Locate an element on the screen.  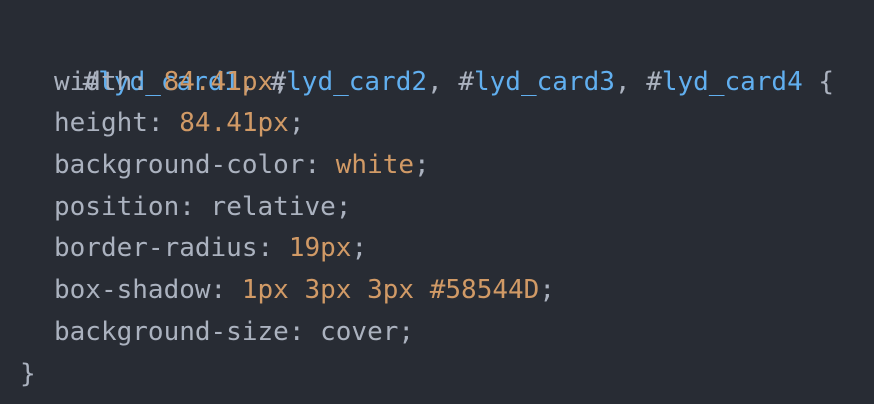
close-brace-line: } is located at coordinates (447, 375).